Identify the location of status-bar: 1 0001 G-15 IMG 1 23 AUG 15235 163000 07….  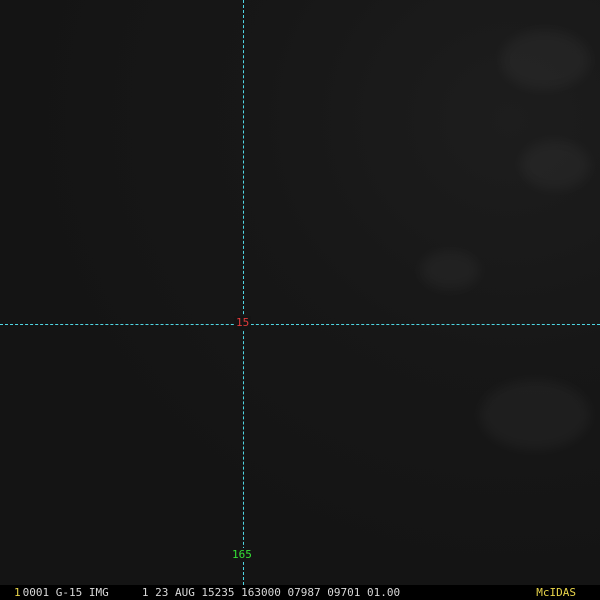
(300, 592).